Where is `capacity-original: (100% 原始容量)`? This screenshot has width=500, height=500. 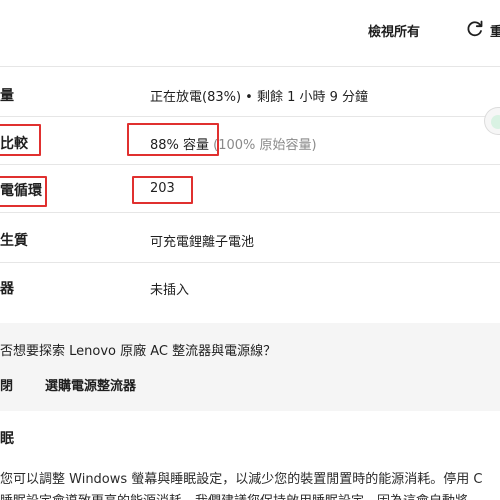
capacity-original: (100% 原始容量) is located at coordinates (265, 145).